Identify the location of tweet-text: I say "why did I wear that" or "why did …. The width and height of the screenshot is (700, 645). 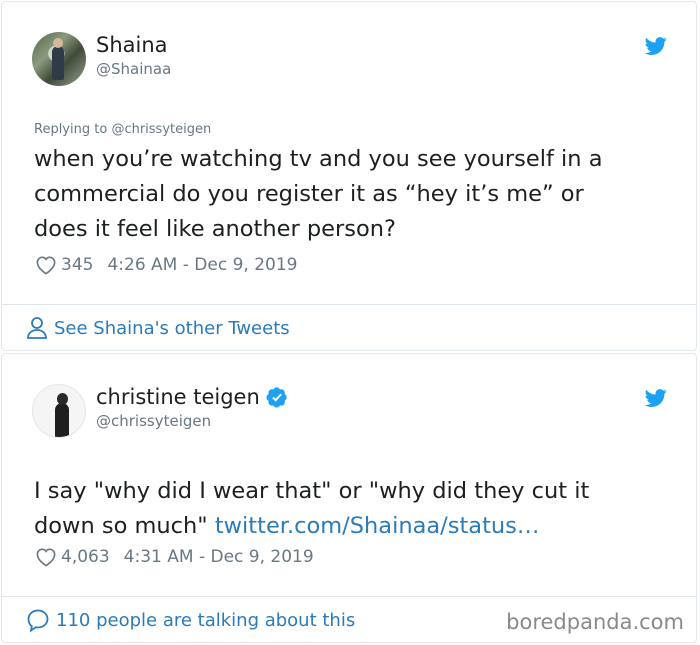
(311, 509).